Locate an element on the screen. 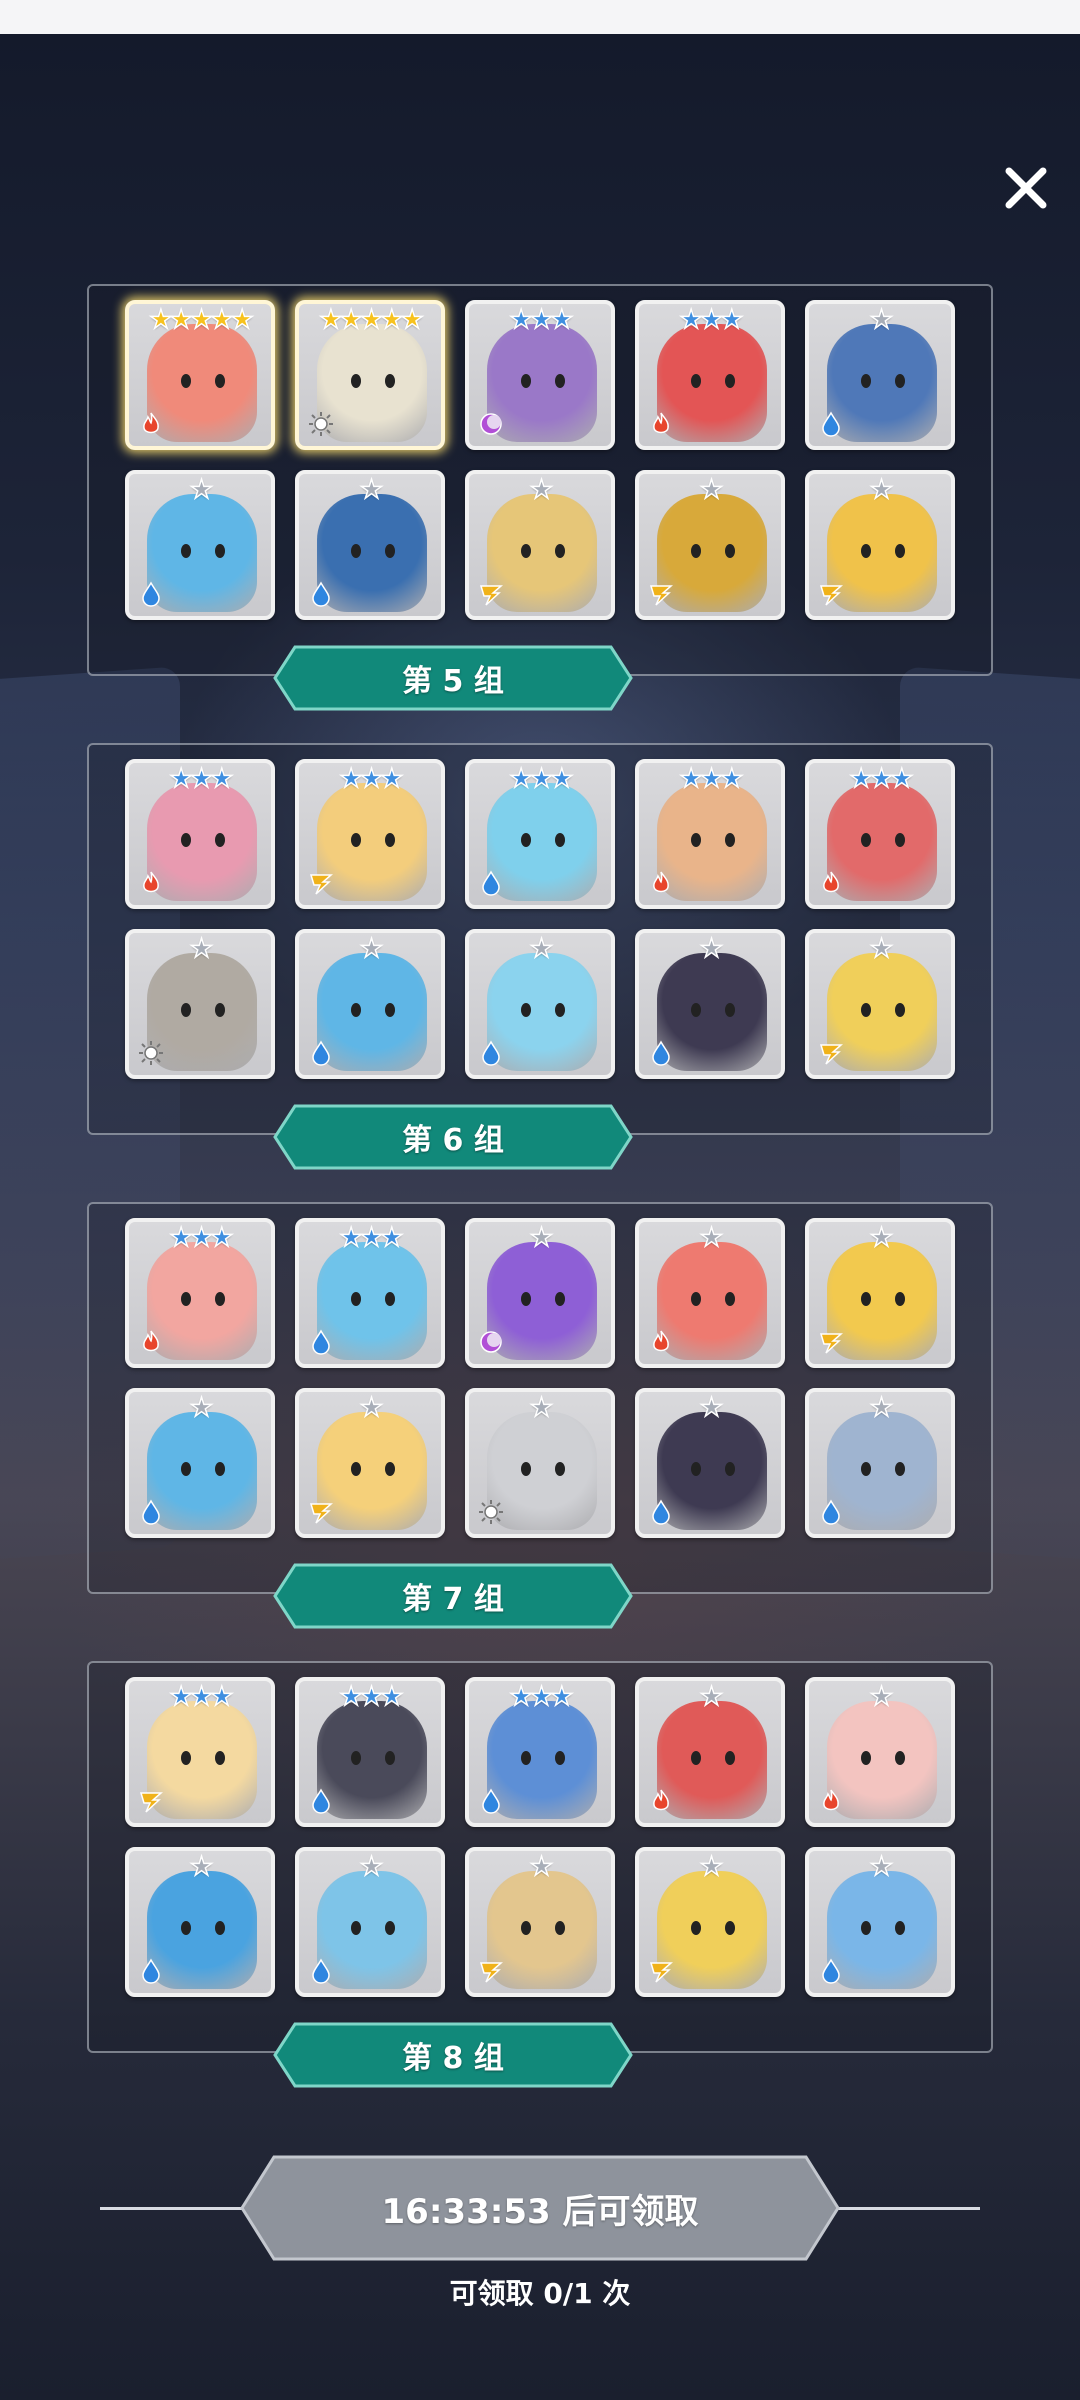  claim-button-label: 16:33:53 后可领取 is located at coordinates (540, 2211).